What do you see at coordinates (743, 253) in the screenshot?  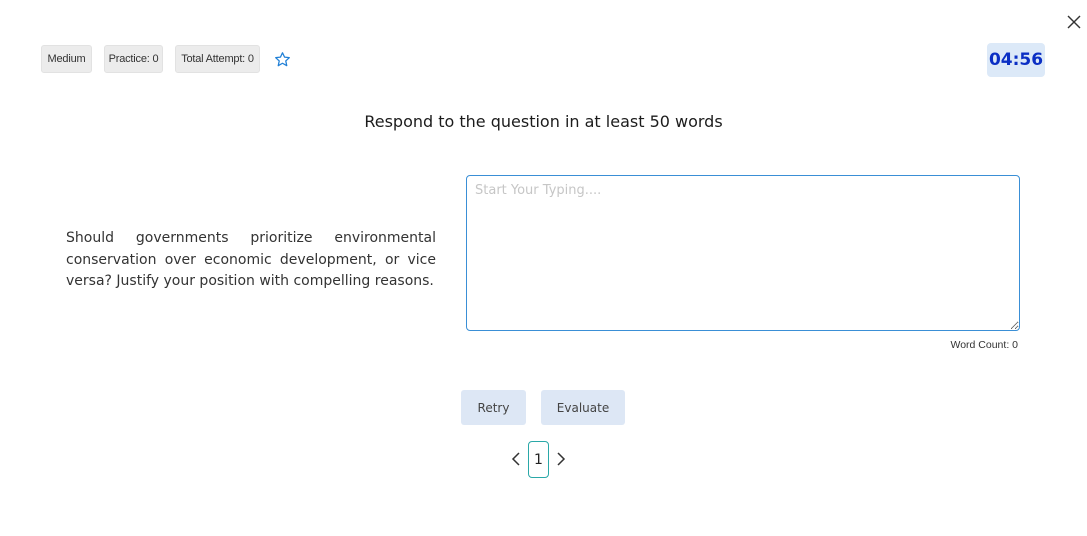 I see `answer-textarea` at bounding box center [743, 253].